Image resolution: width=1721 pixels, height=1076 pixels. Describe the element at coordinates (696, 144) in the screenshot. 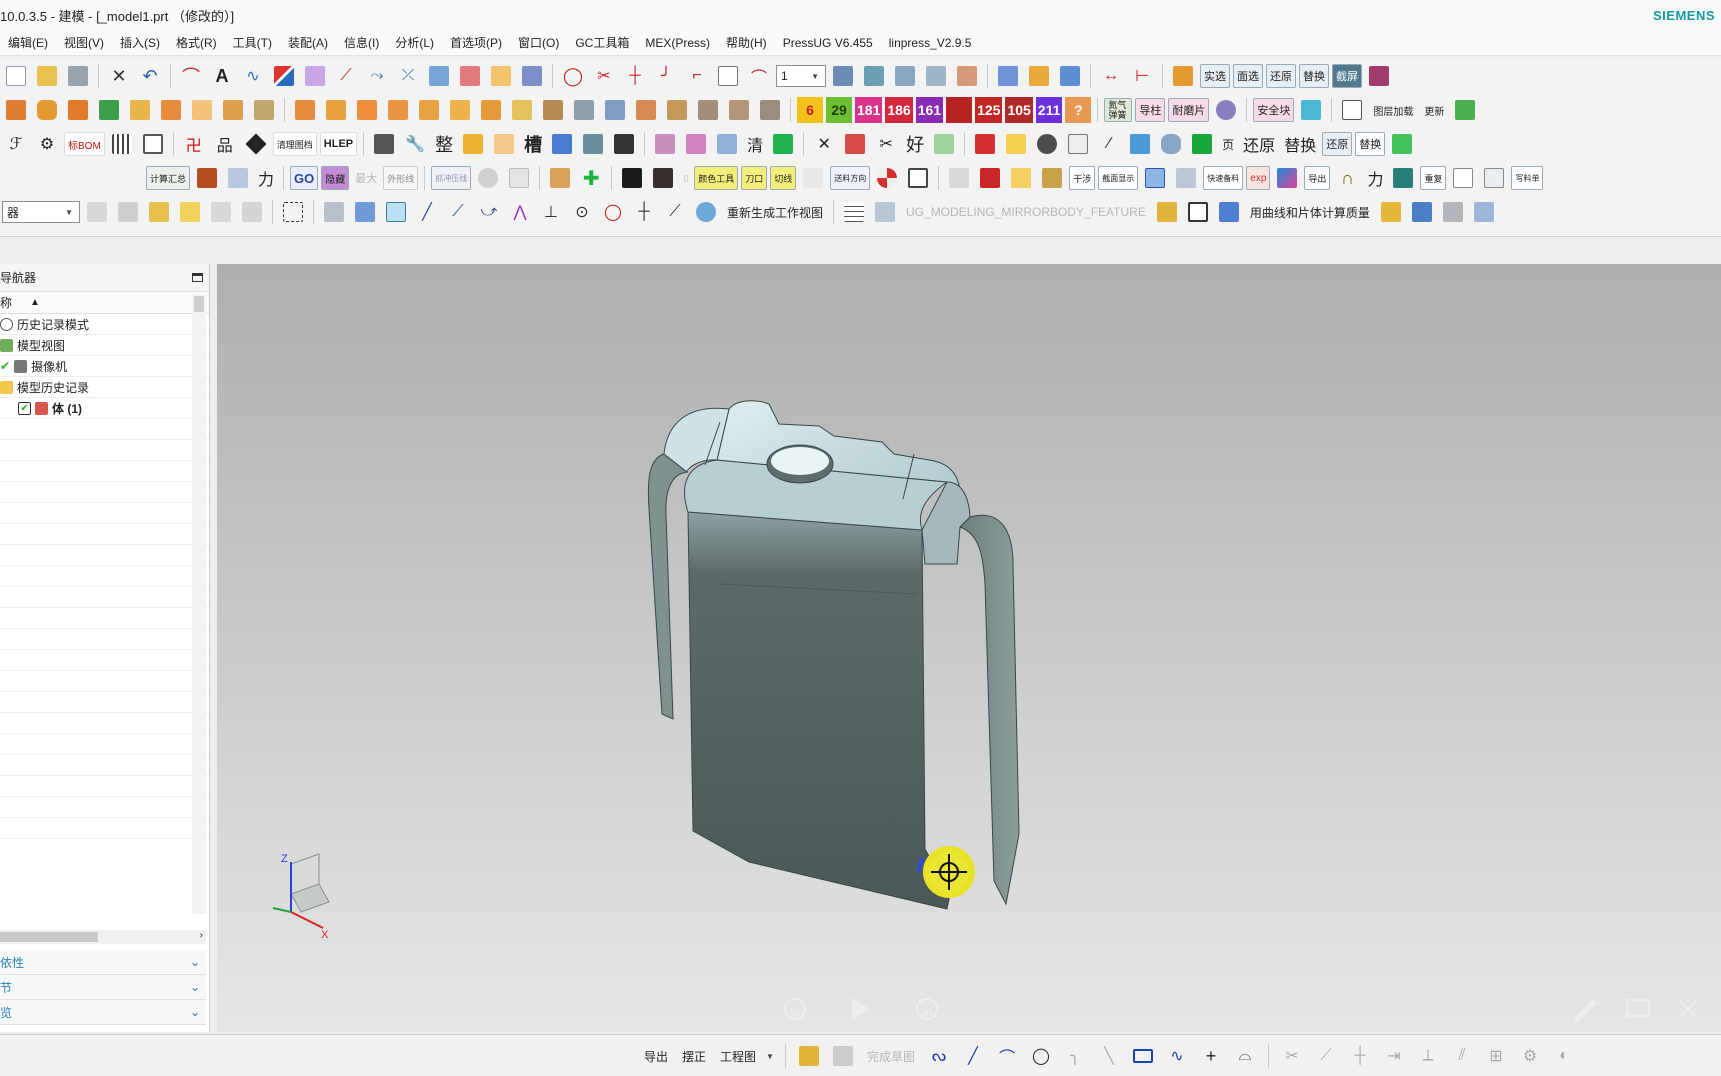

I see `pink-box-icon` at that location.